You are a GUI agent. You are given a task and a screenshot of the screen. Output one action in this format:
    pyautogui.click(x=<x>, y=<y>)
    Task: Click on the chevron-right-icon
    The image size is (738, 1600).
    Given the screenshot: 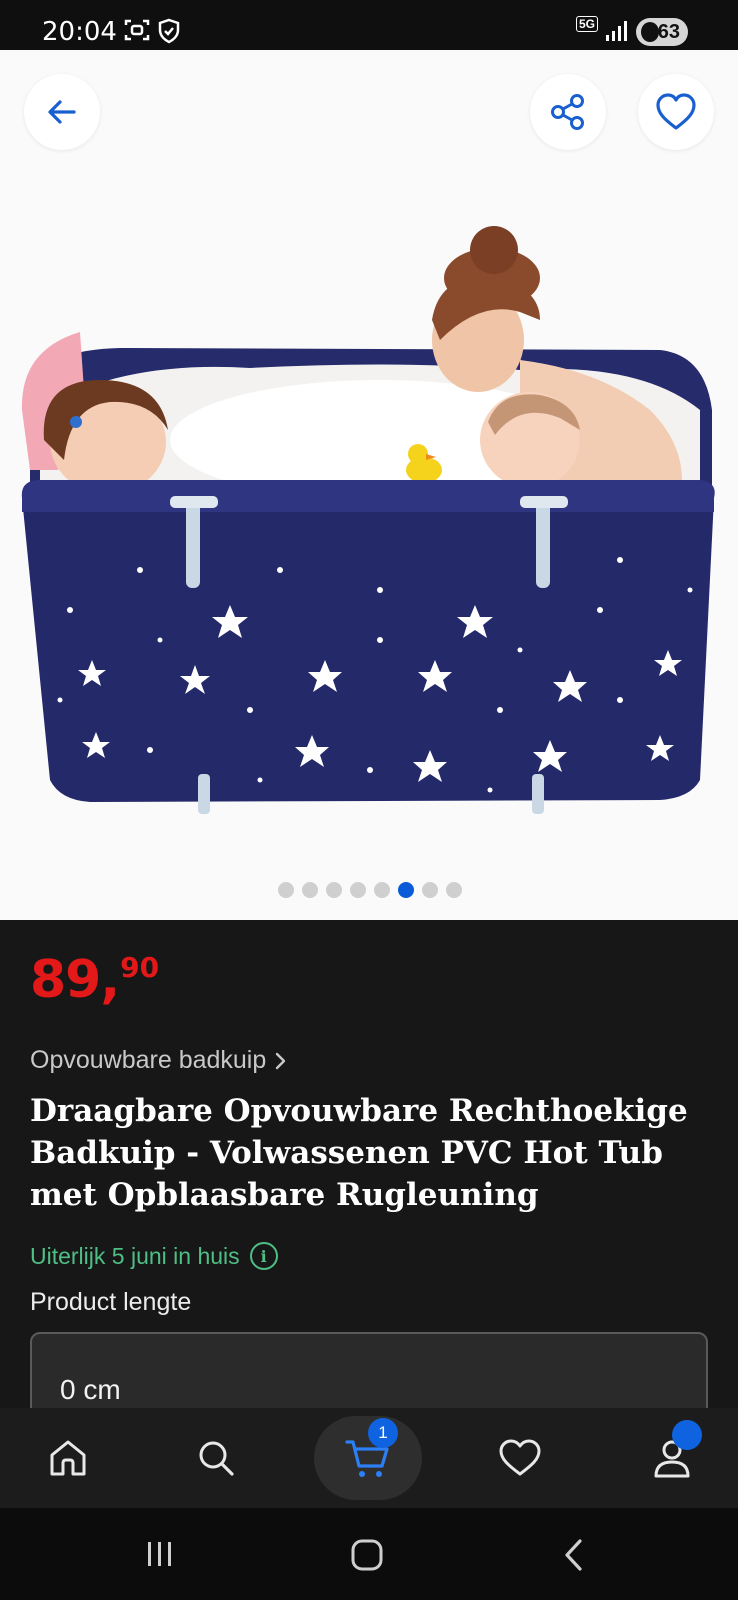 What is the action you would take?
    pyautogui.click(x=281, y=1060)
    